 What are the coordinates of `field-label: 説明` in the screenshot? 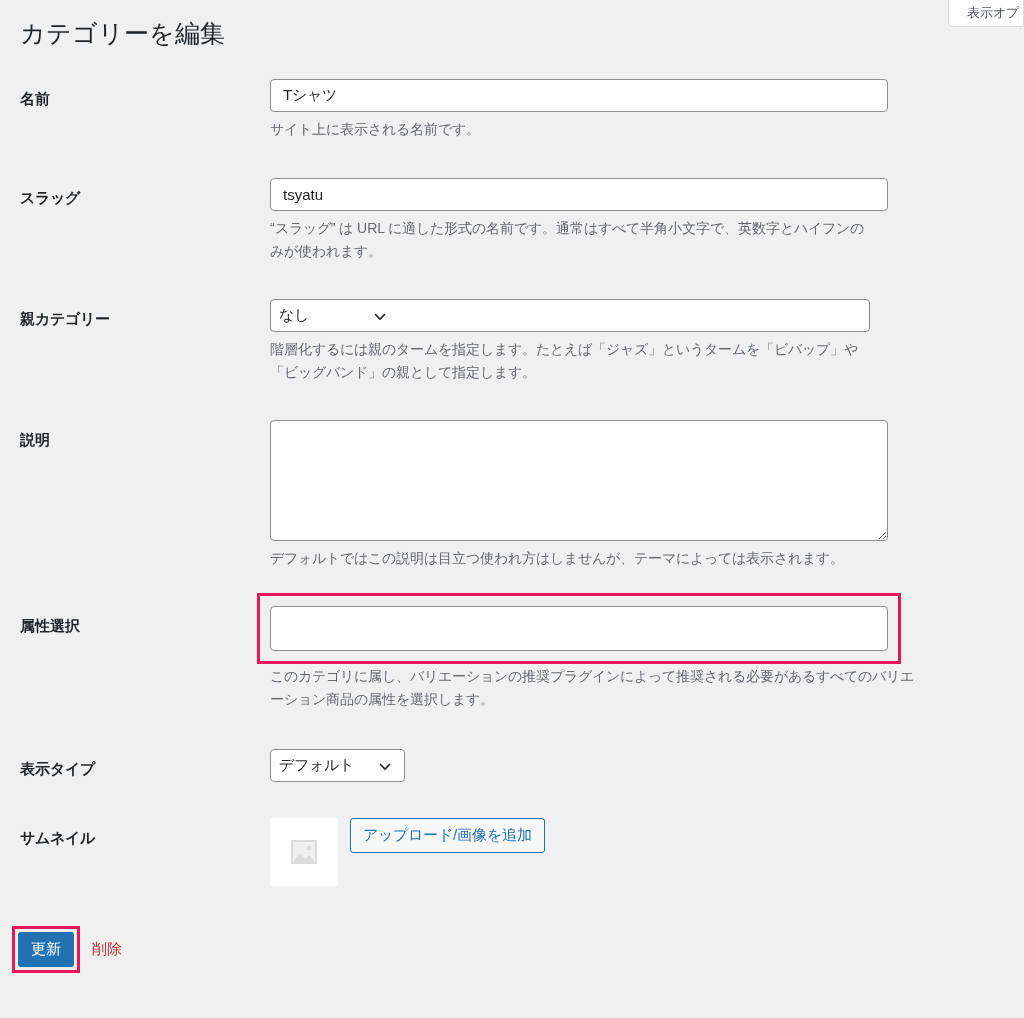 It's located at (35, 439).